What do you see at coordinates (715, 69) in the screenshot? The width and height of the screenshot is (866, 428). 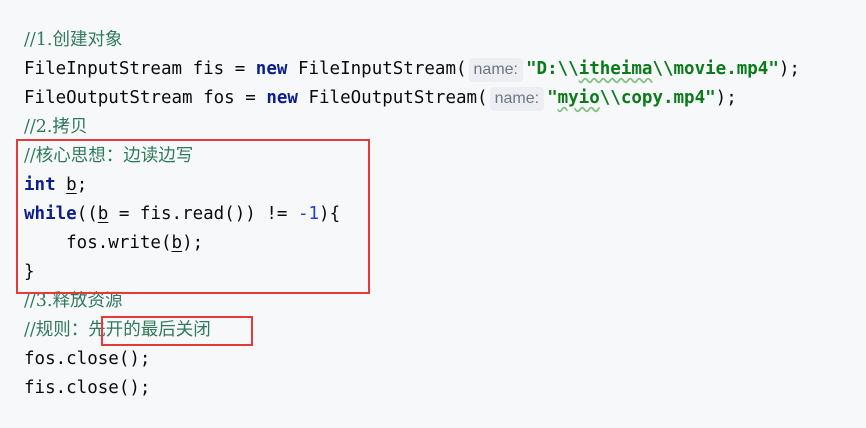 I see `string-literal: \\movie.mp4"` at bounding box center [715, 69].